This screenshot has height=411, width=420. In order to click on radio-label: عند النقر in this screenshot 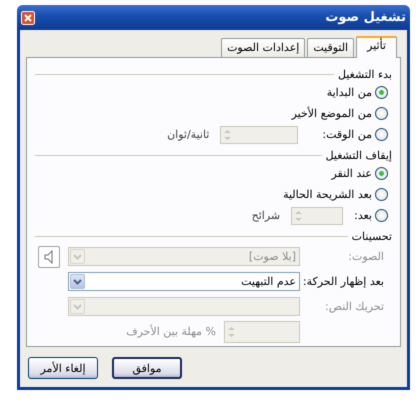, I will do `click(351, 173)`.